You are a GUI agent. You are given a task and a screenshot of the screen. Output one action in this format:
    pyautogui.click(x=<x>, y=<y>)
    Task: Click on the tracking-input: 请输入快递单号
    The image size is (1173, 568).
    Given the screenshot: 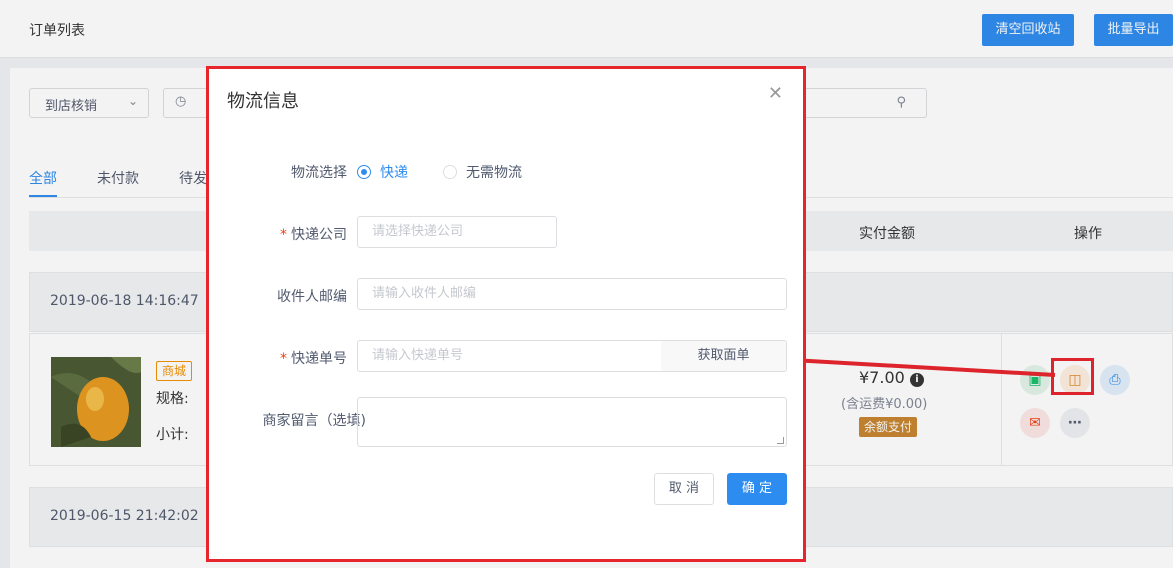 What is the action you would take?
    pyautogui.click(x=509, y=356)
    